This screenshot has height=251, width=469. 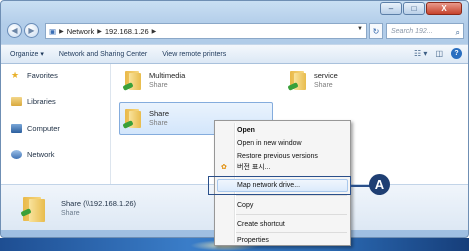 I want to click on arrow-right-icon: ▶, so click(x=31, y=30).